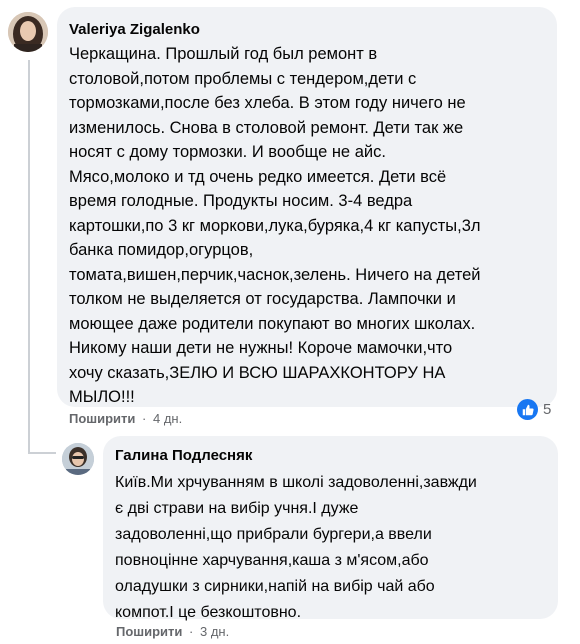 The image size is (580, 644). I want to click on thread-line-vertical, so click(29, 257).